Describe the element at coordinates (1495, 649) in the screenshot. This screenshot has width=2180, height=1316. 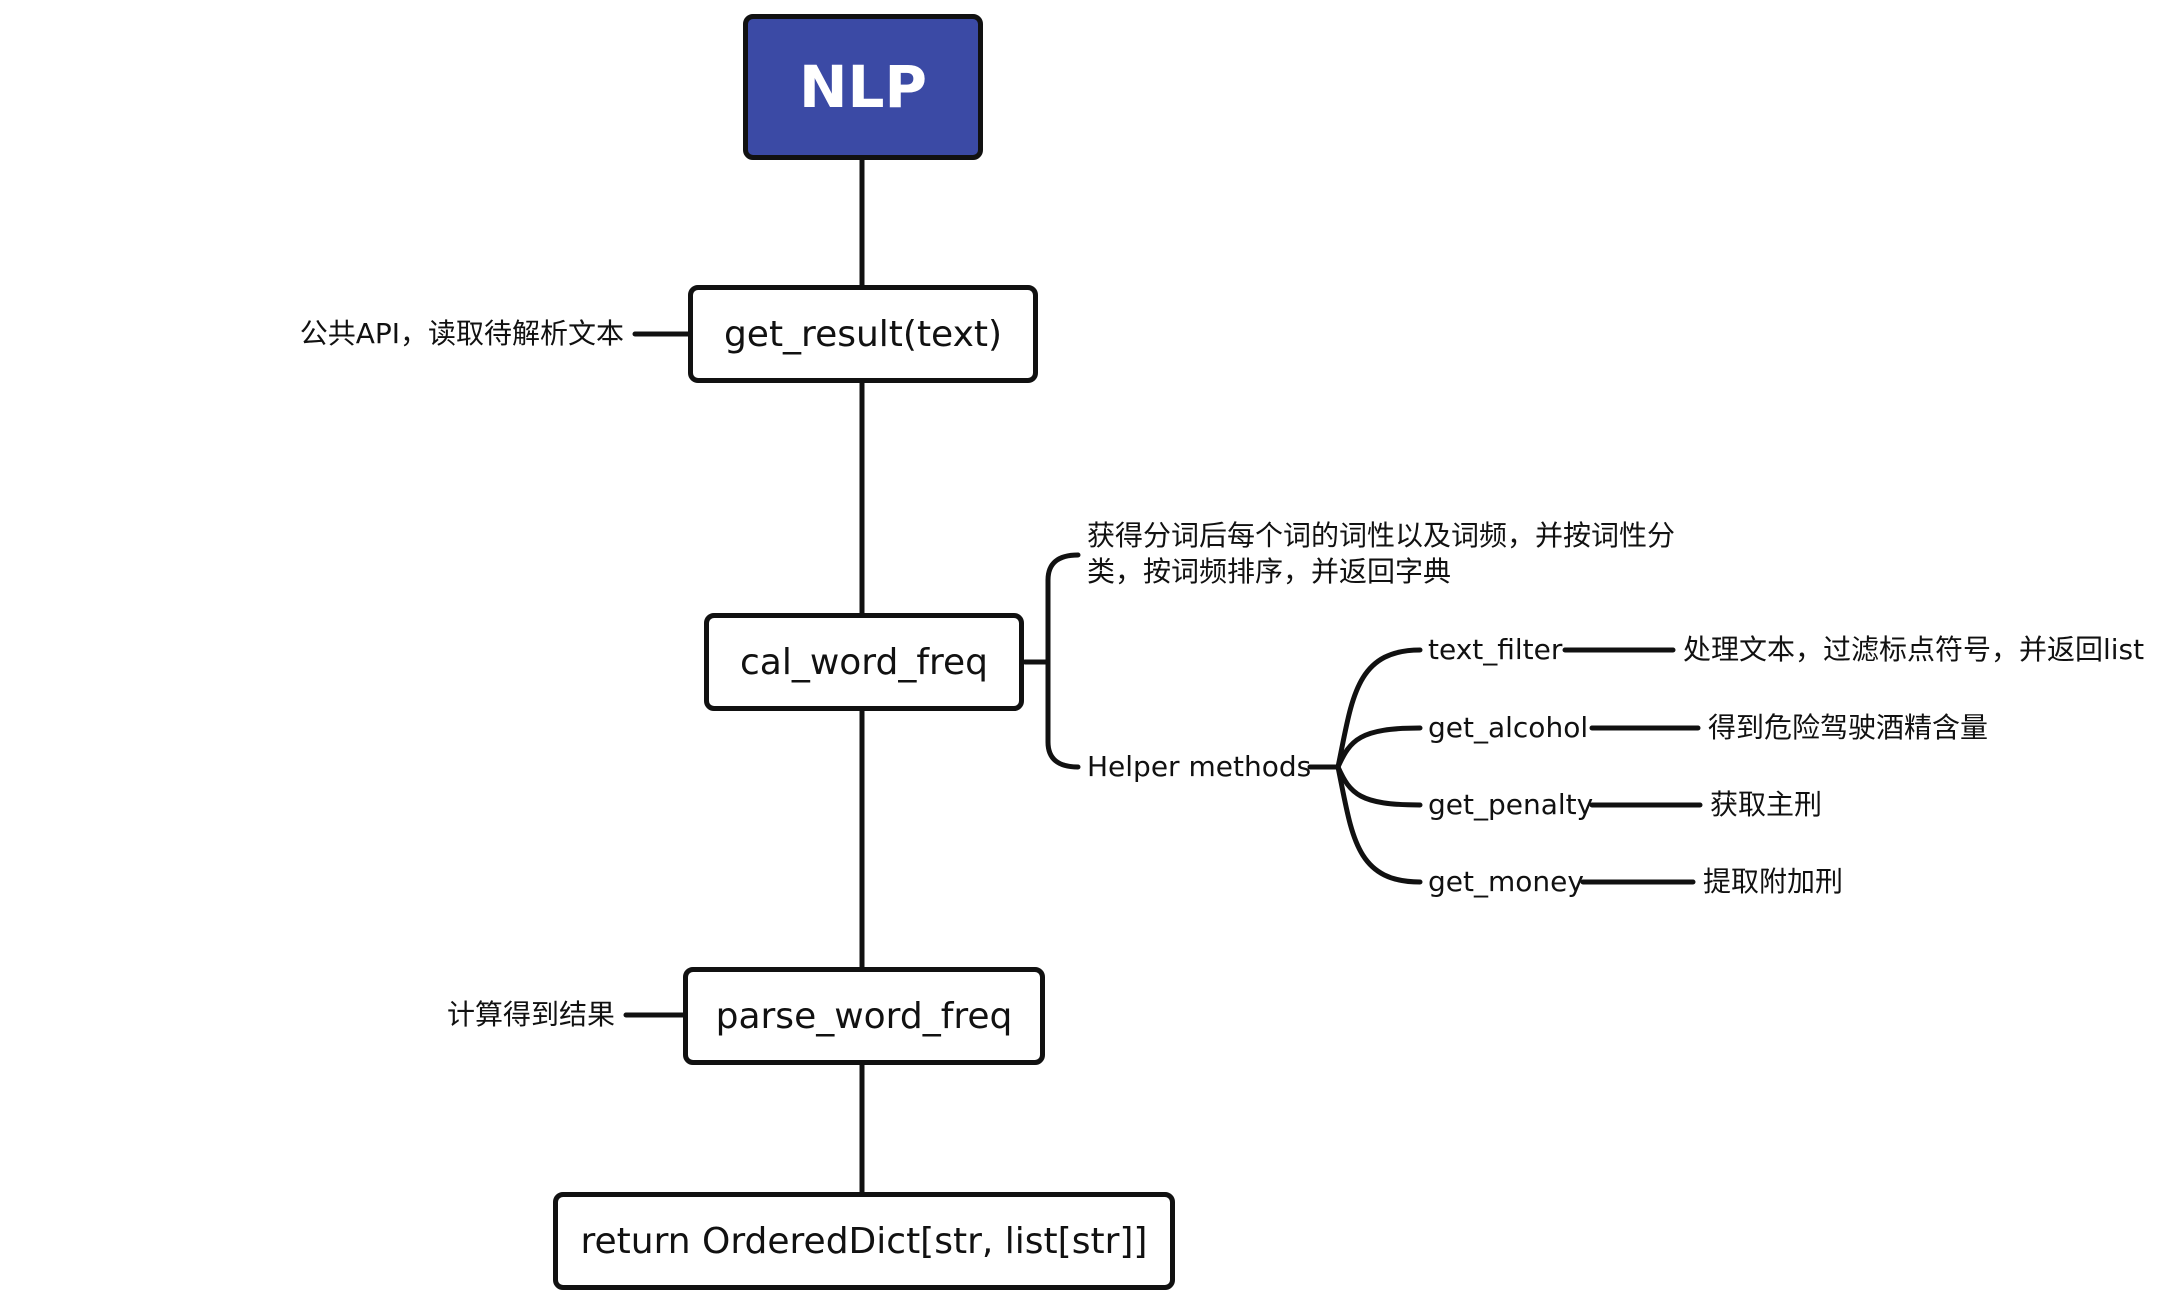
I see `helper-name-text-filter: text_filter` at that location.